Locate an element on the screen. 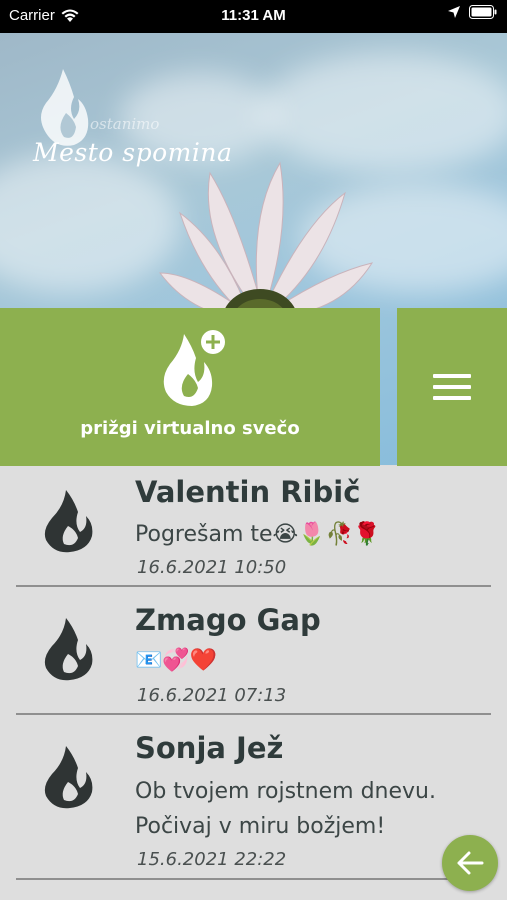  entry-message: 📧💞❤️ is located at coordinates (176, 660).